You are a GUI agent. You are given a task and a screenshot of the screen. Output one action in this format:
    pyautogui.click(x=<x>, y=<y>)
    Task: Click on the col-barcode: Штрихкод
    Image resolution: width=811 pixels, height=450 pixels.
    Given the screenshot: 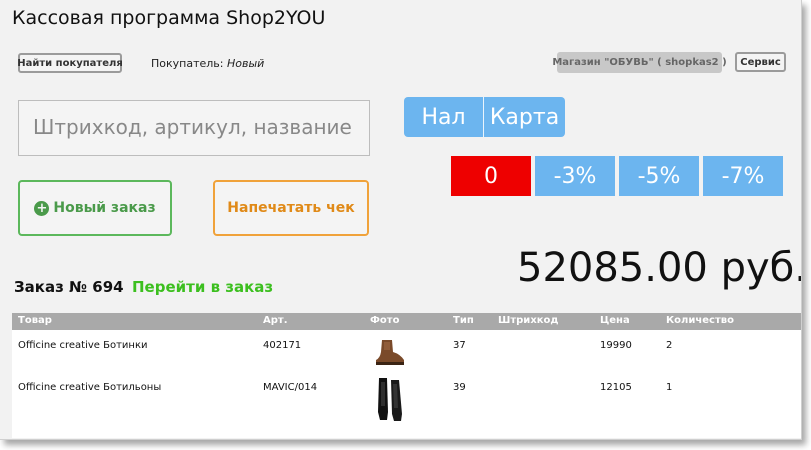 What is the action you would take?
    pyautogui.click(x=528, y=320)
    